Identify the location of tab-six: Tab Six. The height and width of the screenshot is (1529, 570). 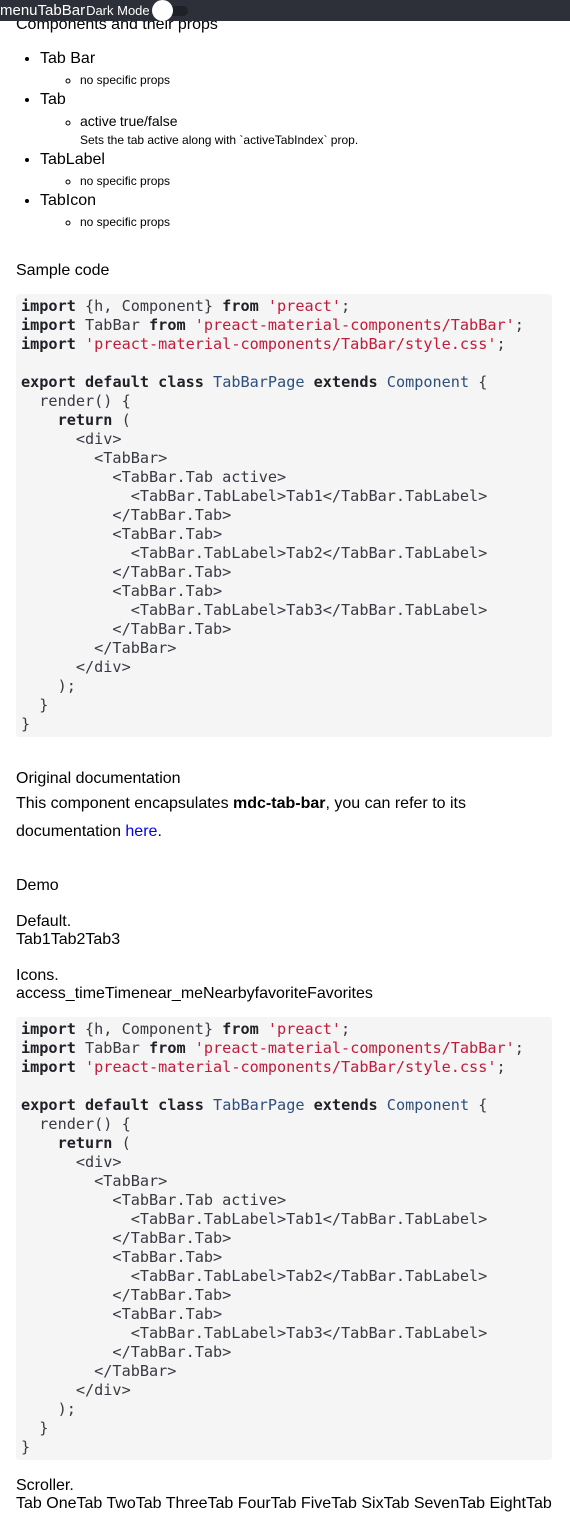
(357, 1503).